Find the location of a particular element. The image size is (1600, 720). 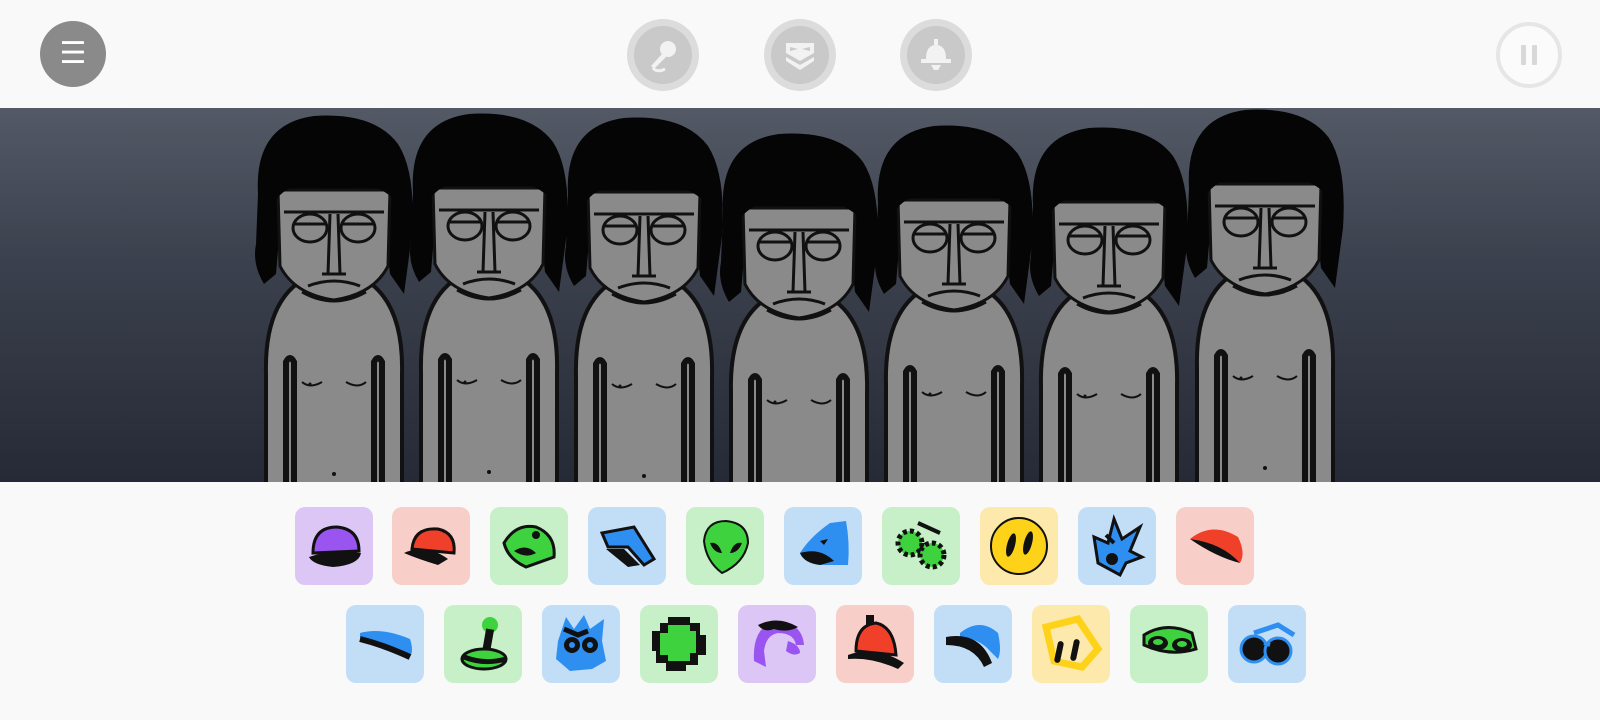

purple-hair-icon is located at coordinates (778, 643).